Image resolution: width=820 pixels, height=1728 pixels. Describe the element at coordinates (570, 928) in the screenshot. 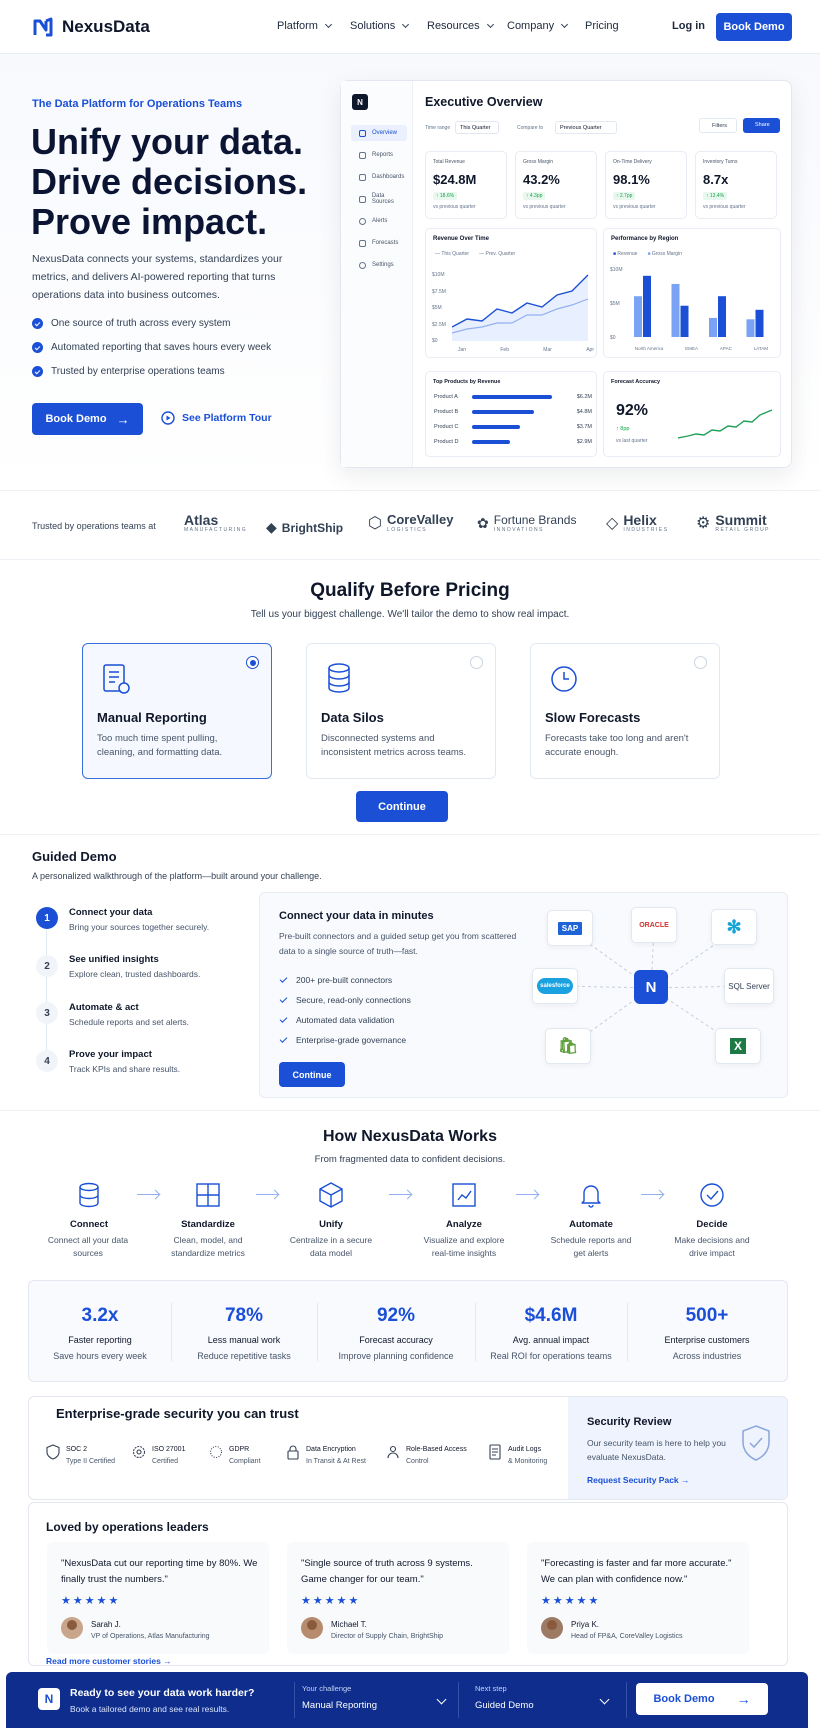

I see `connector-sap: SAP` at that location.